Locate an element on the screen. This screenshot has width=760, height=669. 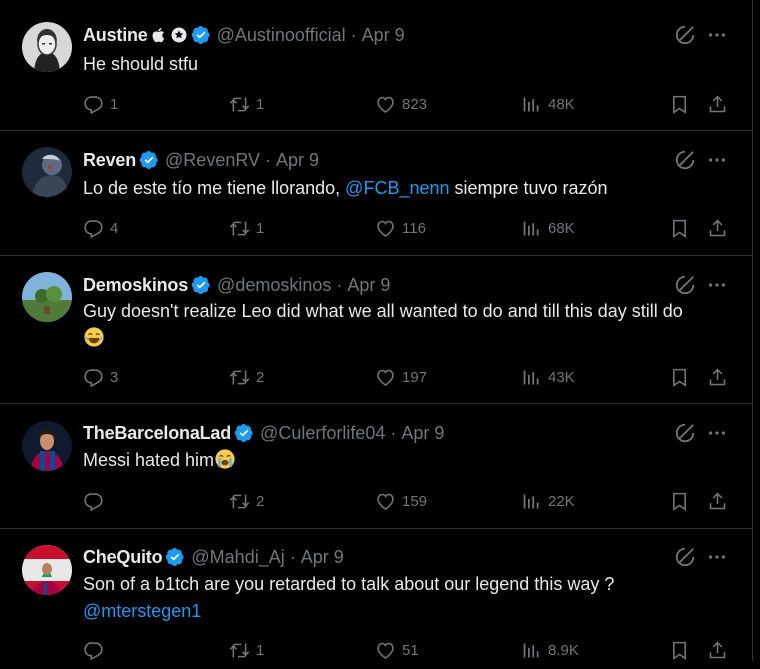
views-button: 8.9K is located at coordinates (550, 650).